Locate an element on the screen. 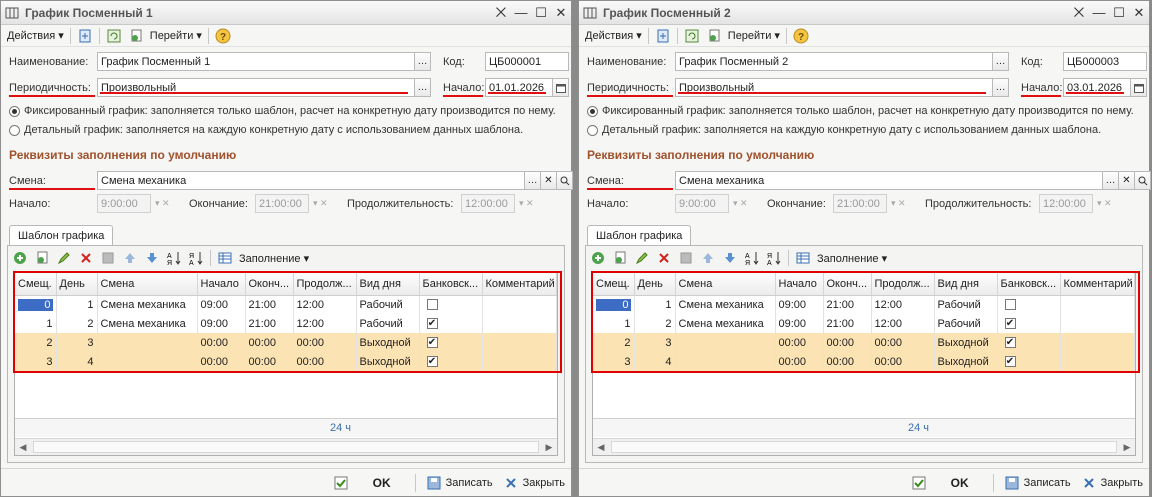  code-field: ЦБ000003 is located at coordinates (1105, 61).